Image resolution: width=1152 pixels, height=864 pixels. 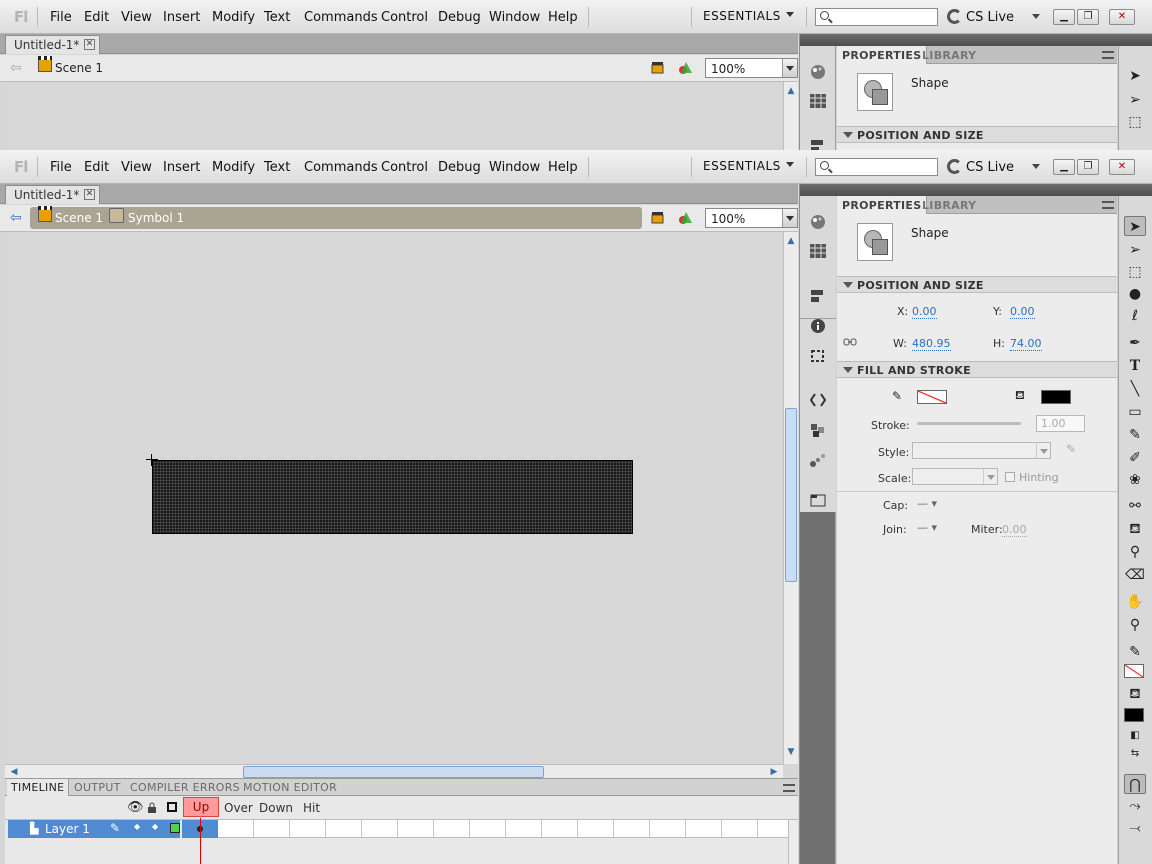 I want to click on restore-button: ❐, so click(x=1088, y=17).